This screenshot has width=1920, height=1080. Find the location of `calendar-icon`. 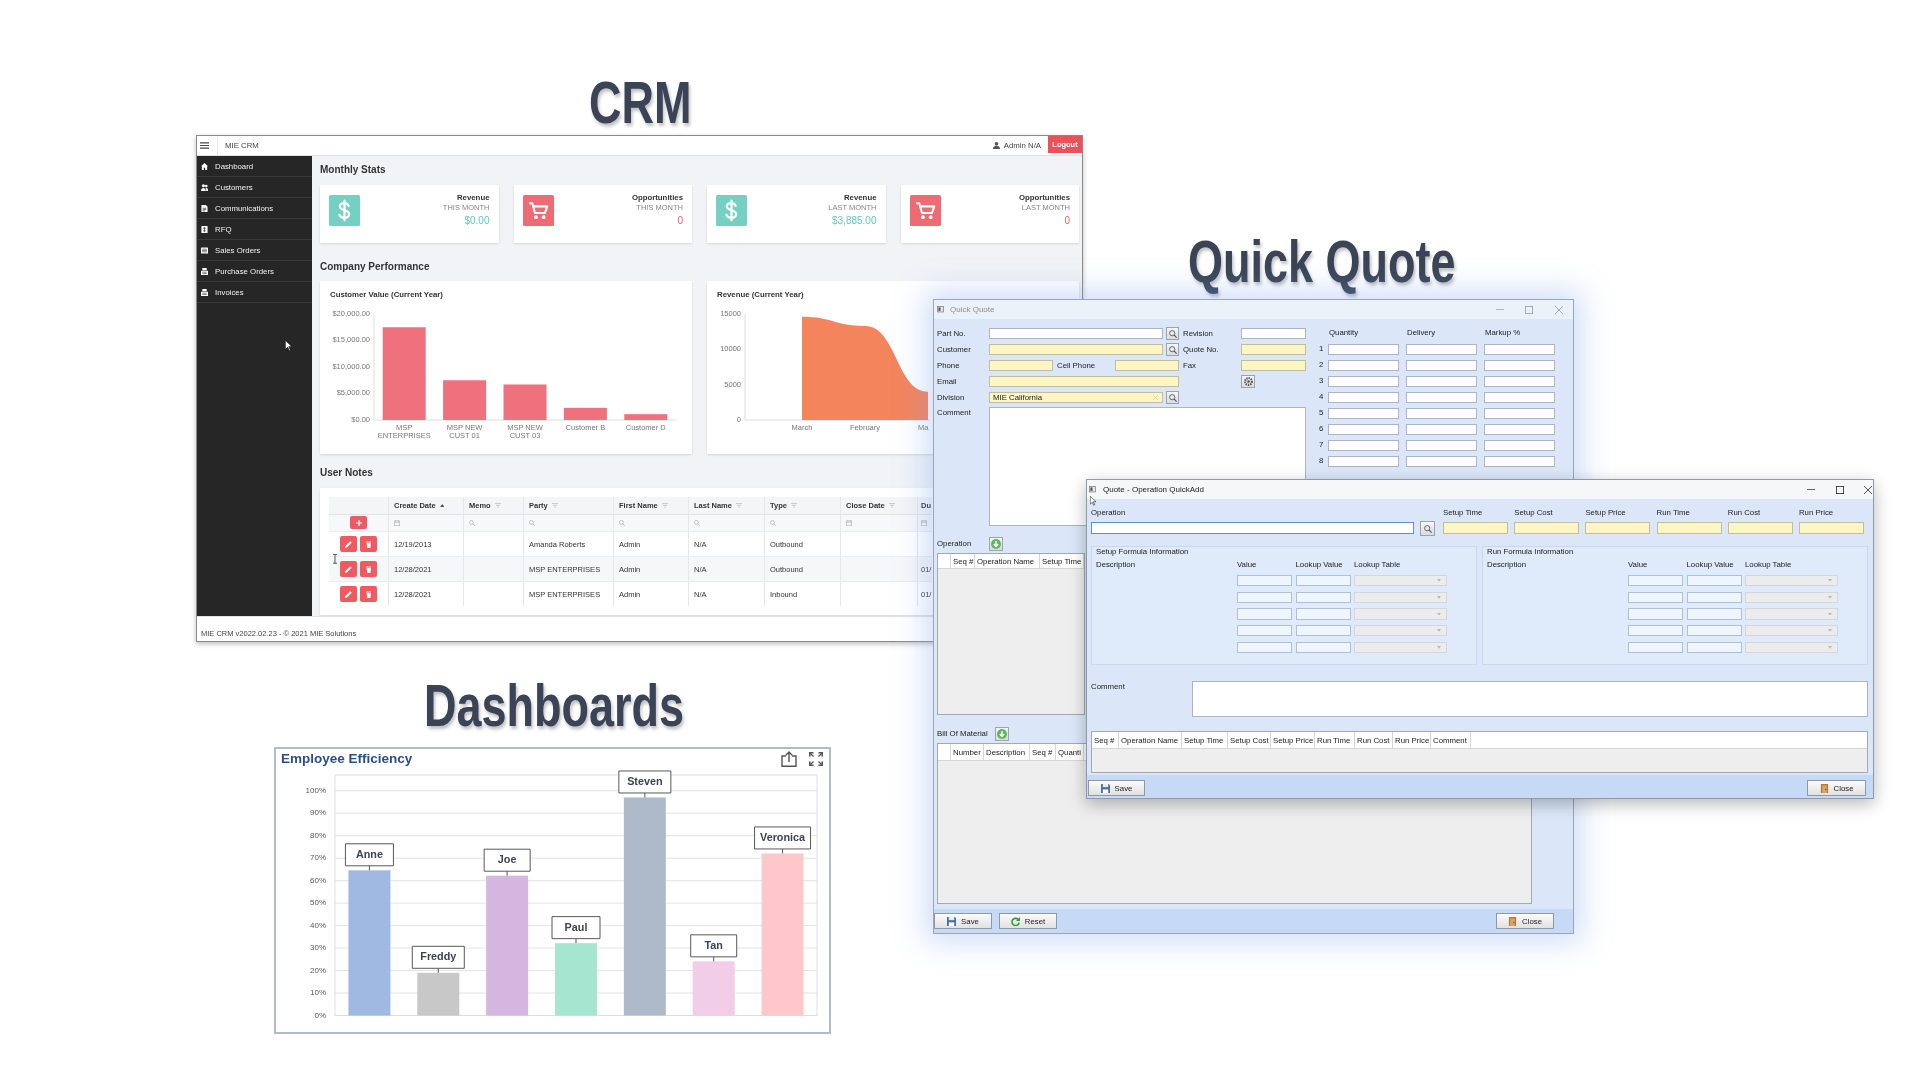

calendar-icon is located at coordinates (397, 522).